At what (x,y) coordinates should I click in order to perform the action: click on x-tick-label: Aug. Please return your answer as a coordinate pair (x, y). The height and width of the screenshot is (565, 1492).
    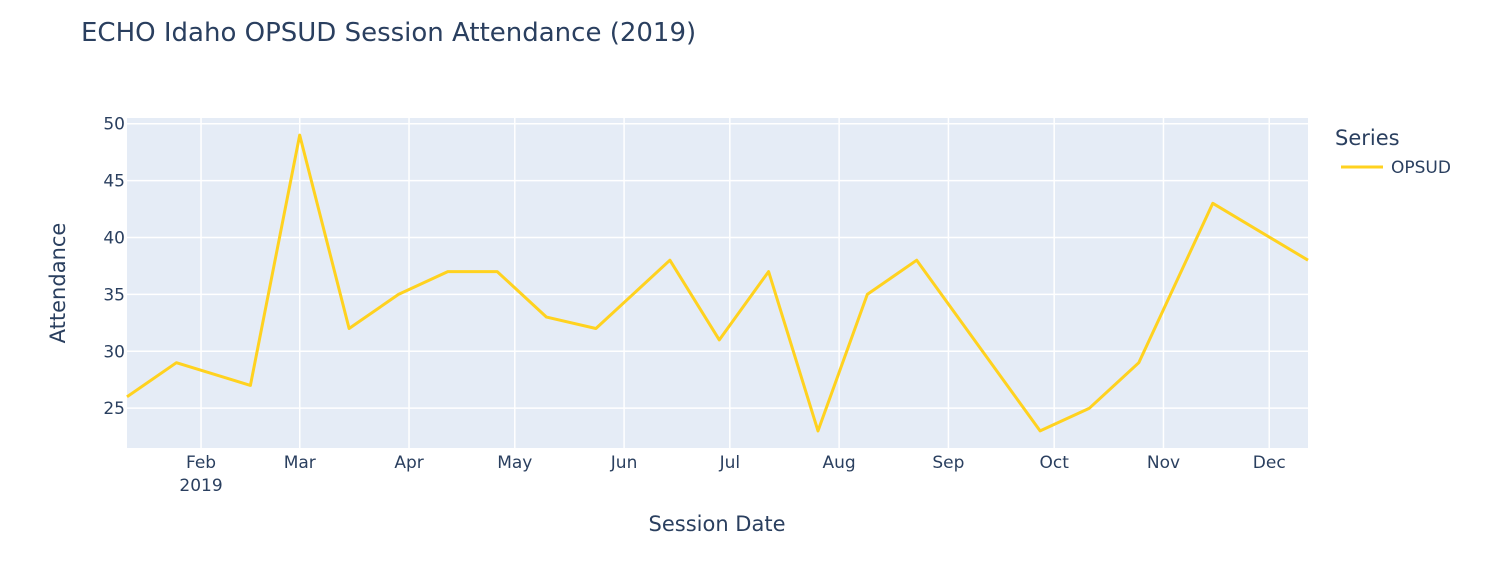
    Looking at the image, I should click on (839, 463).